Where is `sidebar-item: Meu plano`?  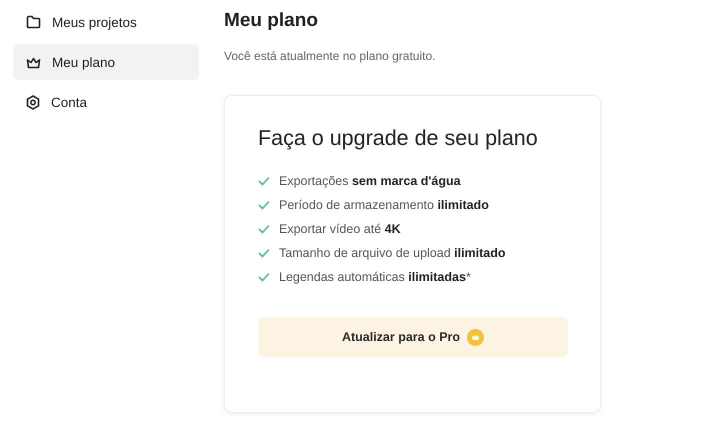 sidebar-item: Meu plano is located at coordinates (106, 62).